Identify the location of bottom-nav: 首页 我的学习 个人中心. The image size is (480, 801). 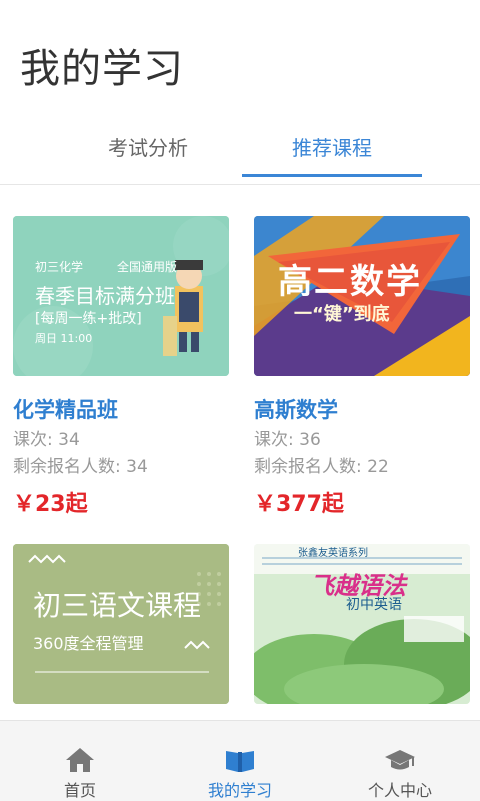
(240, 760).